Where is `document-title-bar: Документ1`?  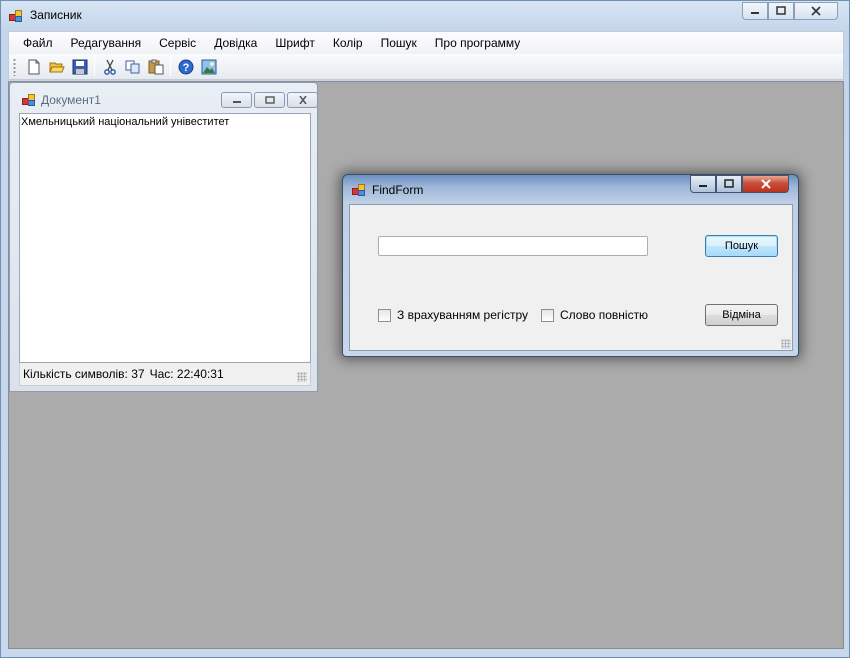
document-title-bar: Документ1 is located at coordinates (164, 98).